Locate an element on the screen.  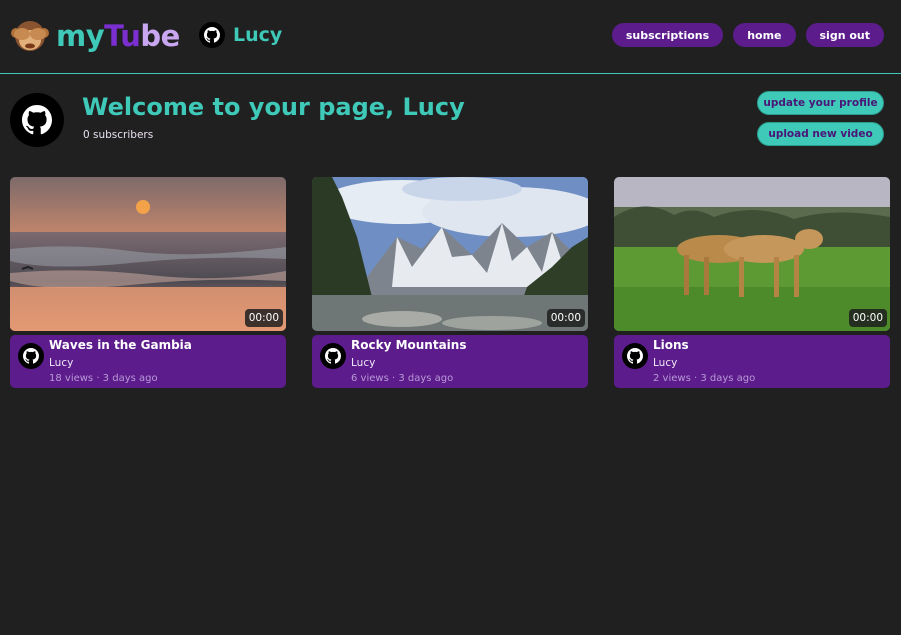
update-profile-button: update your profile is located at coordinates (820, 103).